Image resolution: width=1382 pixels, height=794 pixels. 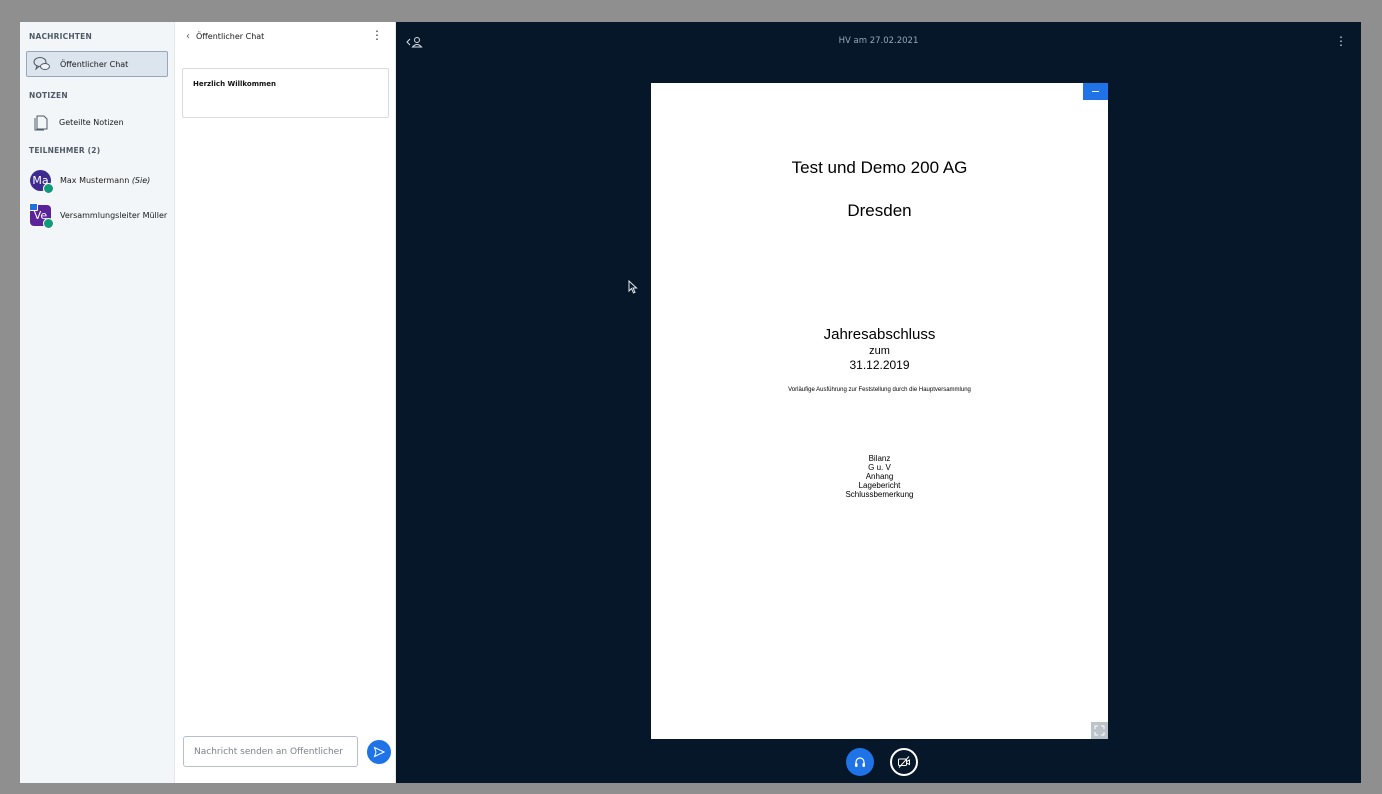 What do you see at coordinates (33, 206) in the screenshot?
I see `presenter-icon` at bounding box center [33, 206].